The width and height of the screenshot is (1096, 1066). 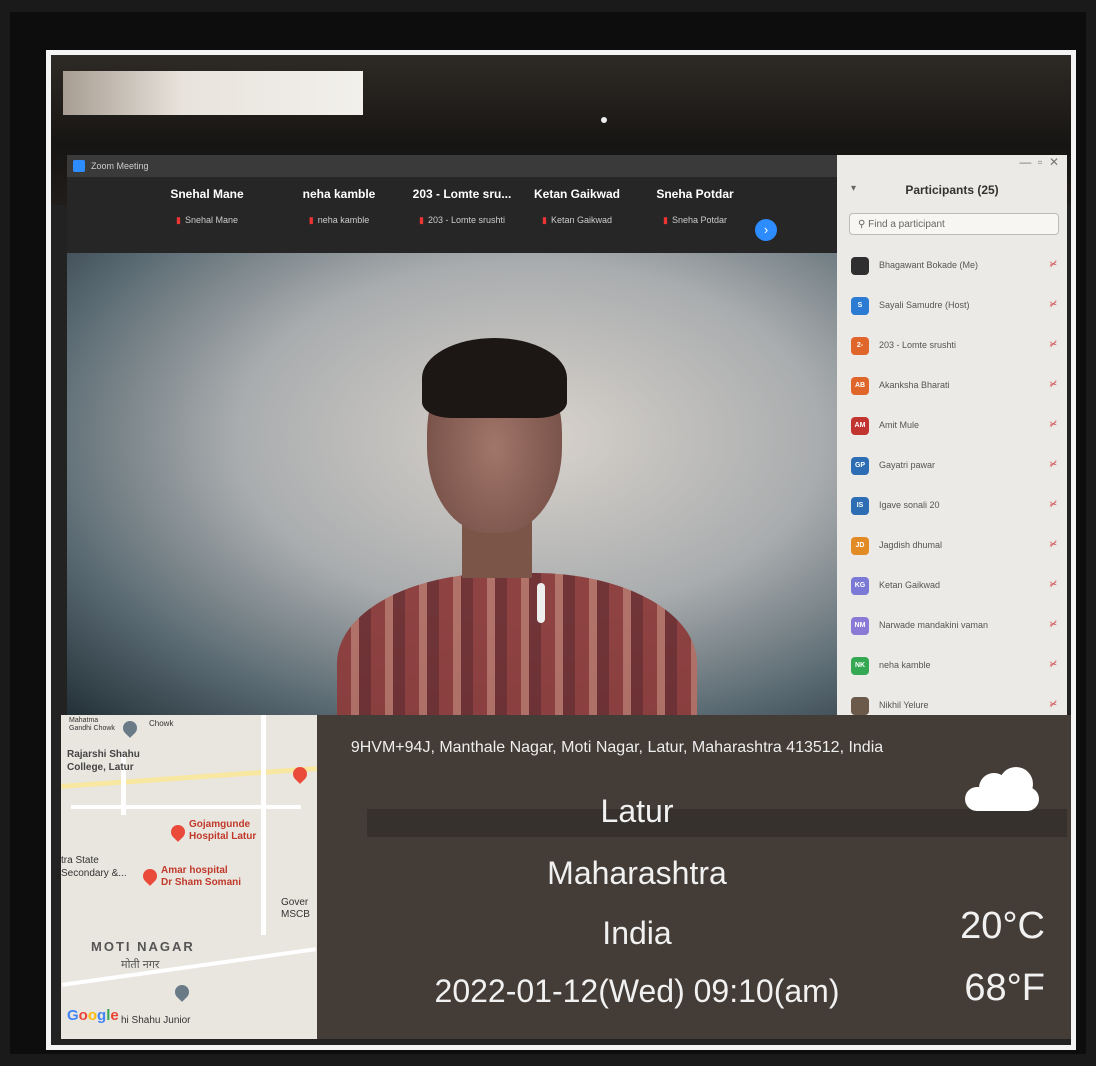 I want to click on earphone, so click(x=541, y=603).